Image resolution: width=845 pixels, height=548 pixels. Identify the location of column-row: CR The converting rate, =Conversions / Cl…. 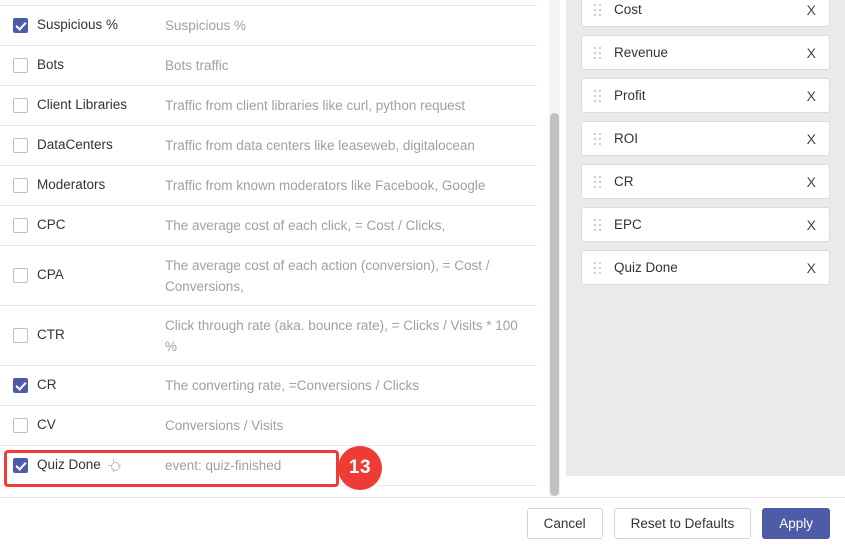
(268, 385).